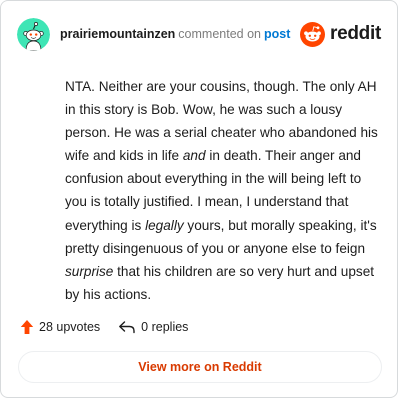 Image resolution: width=400 pixels, height=400 pixels. Describe the element at coordinates (313, 34) in the screenshot. I see `reddit-logo-icon` at that location.